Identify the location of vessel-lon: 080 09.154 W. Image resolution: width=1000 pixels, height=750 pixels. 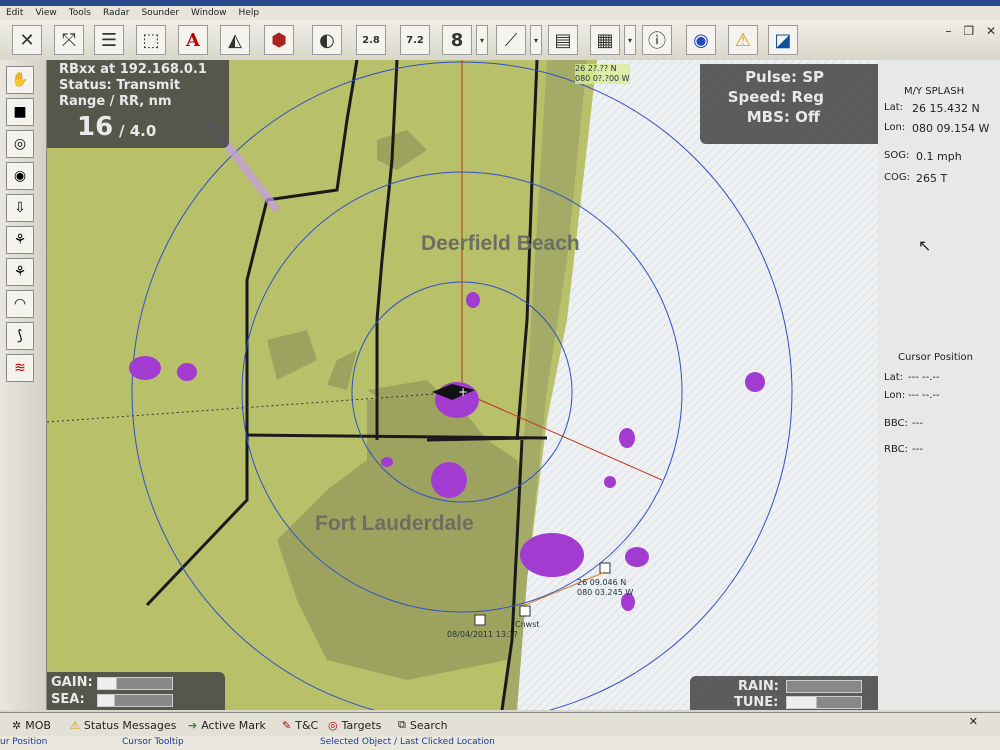
(951, 128).